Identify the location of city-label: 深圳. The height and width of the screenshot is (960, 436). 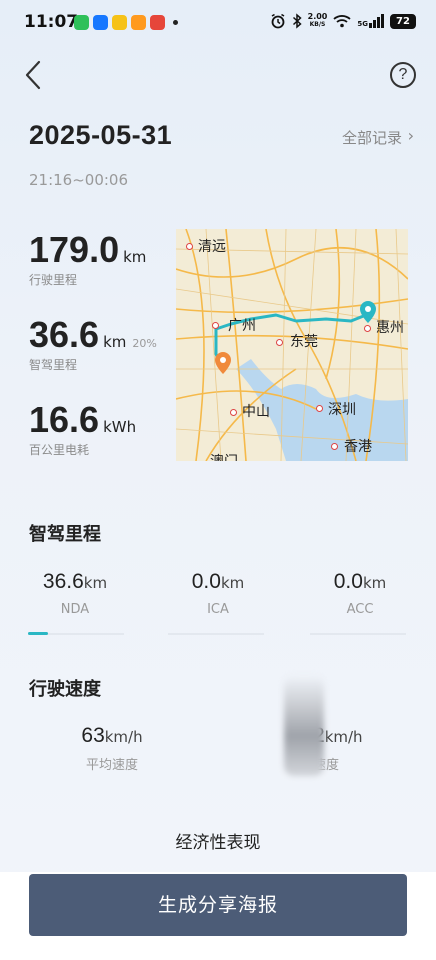
(342, 410).